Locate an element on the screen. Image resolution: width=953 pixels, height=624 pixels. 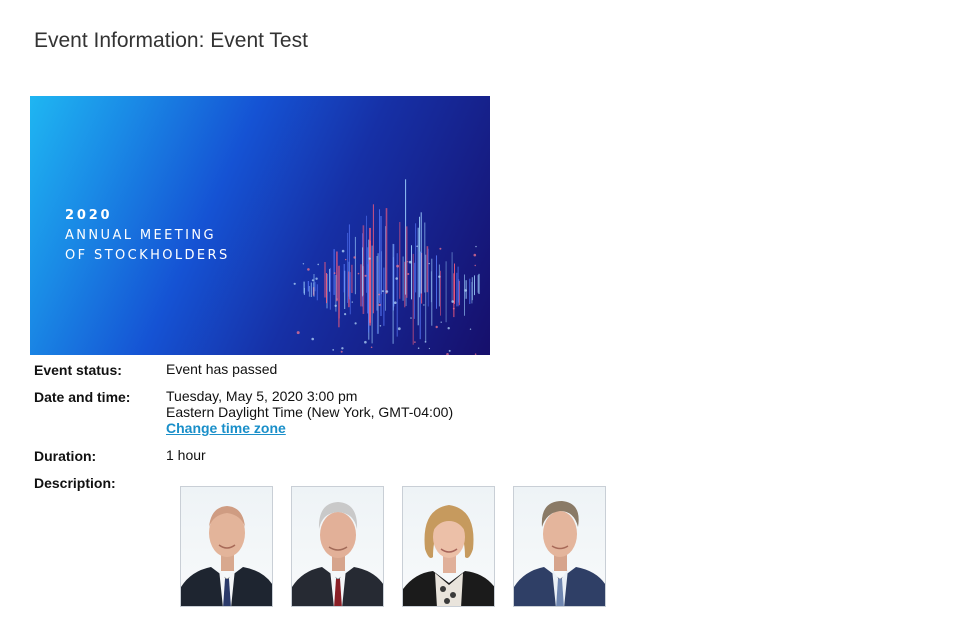
banner-line-2: OF STOCKHOLDERS is located at coordinates (147, 255).